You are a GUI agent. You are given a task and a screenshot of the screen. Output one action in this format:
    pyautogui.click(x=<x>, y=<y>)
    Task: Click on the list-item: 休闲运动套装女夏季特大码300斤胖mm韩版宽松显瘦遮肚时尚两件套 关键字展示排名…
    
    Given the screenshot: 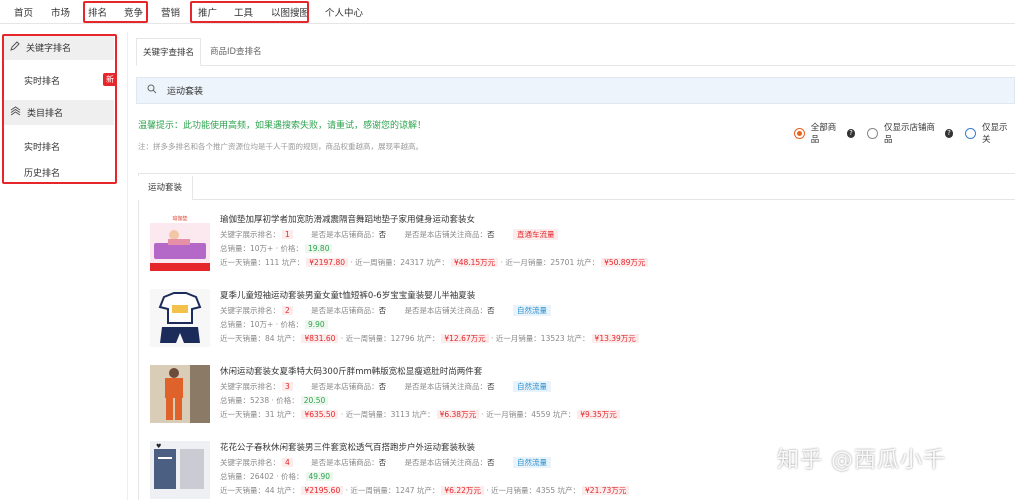 What is the action you would take?
    pyautogui.click(x=430, y=396)
    